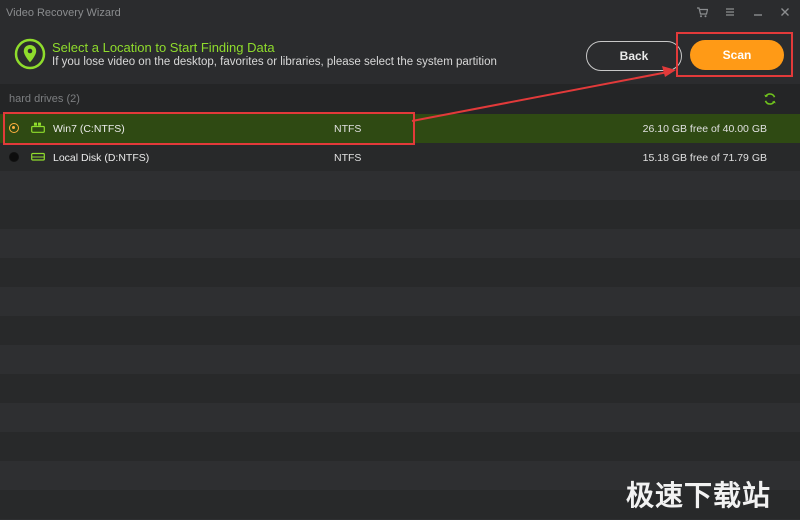 The width and height of the screenshot is (800, 520). I want to click on watermark-text: 极速下载站, so click(699, 495).